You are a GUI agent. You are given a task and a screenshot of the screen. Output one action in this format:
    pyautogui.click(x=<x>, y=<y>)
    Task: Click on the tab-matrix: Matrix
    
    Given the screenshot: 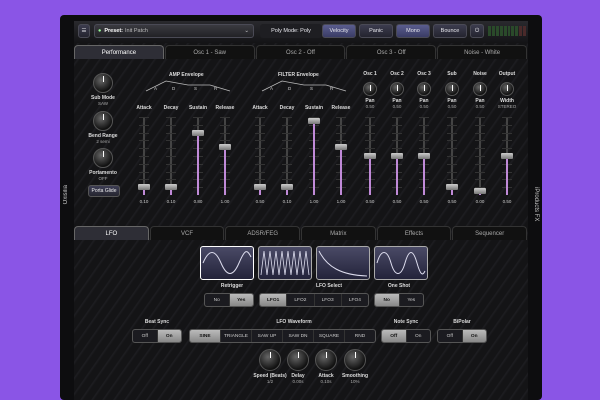 What is the action you would take?
    pyautogui.click(x=338, y=233)
    